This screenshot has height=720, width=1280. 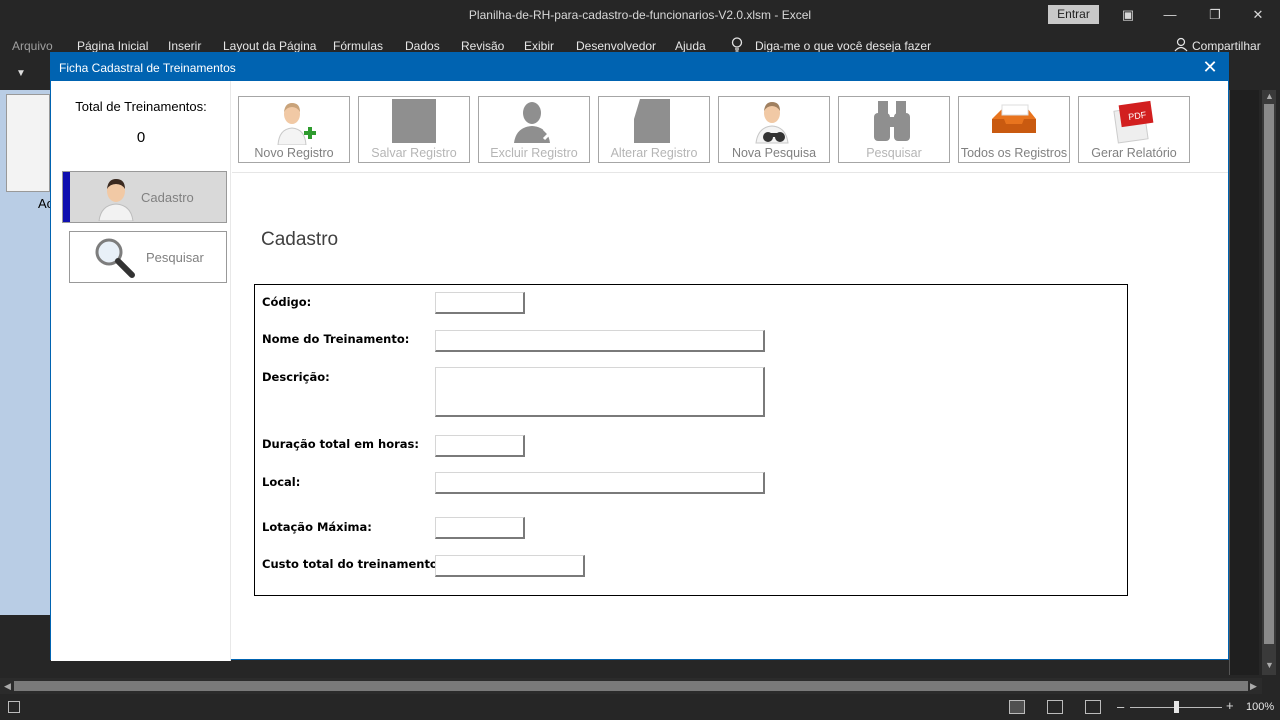 I want to click on tab-desenvolvedor: Desenvolvedor, so click(x=616, y=46).